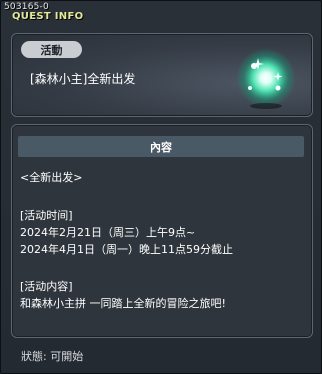 The width and height of the screenshot is (322, 374). What do you see at coordinates (126, 249) in the screenshot?
I see `content-line: 2024年4月1日（周一）晚上11点59分截止` at bounding box center [126, 249].